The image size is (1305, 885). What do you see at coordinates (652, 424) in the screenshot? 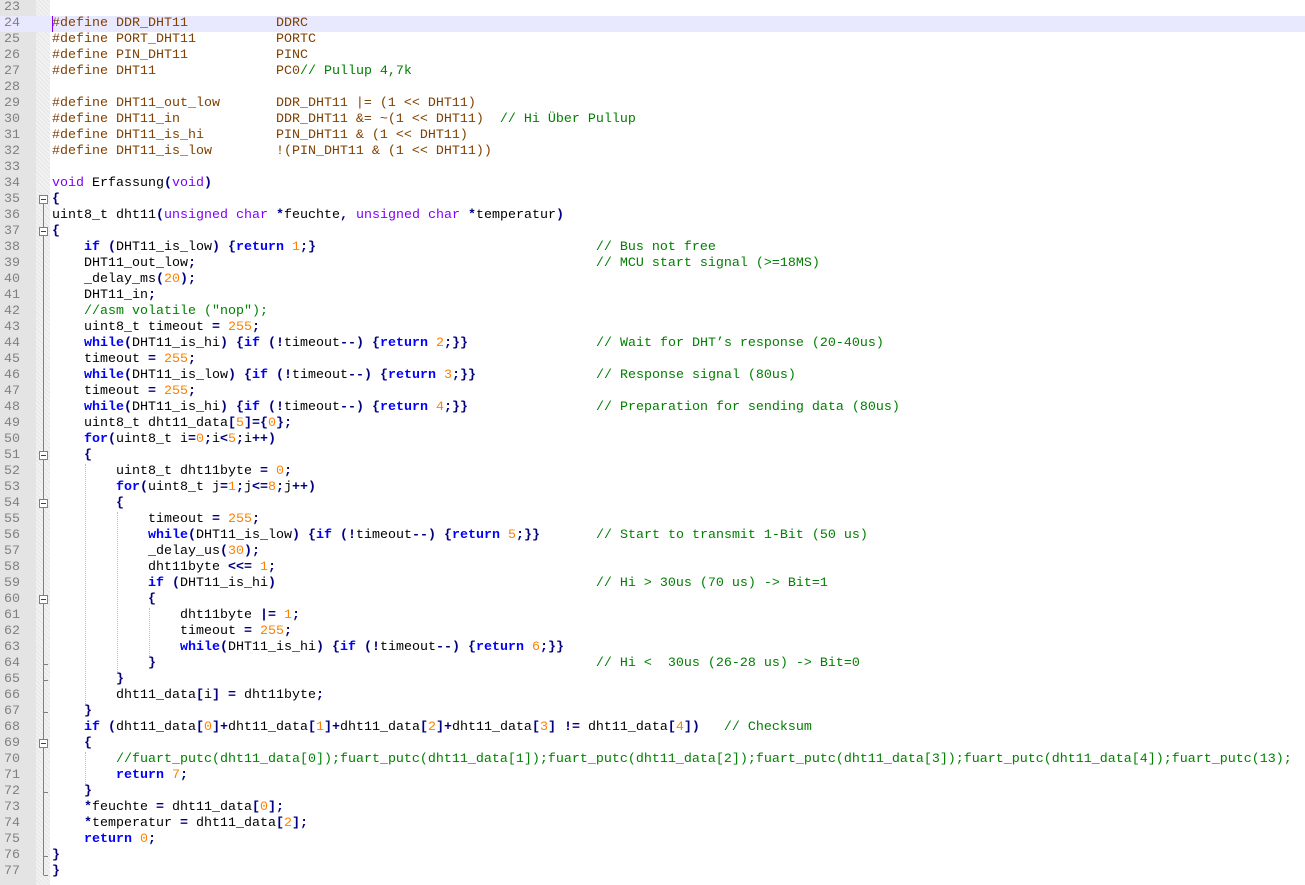
I see `code-line: 49 uint8_t dht11_data[5]={0};` at bounding box center [652, 424].